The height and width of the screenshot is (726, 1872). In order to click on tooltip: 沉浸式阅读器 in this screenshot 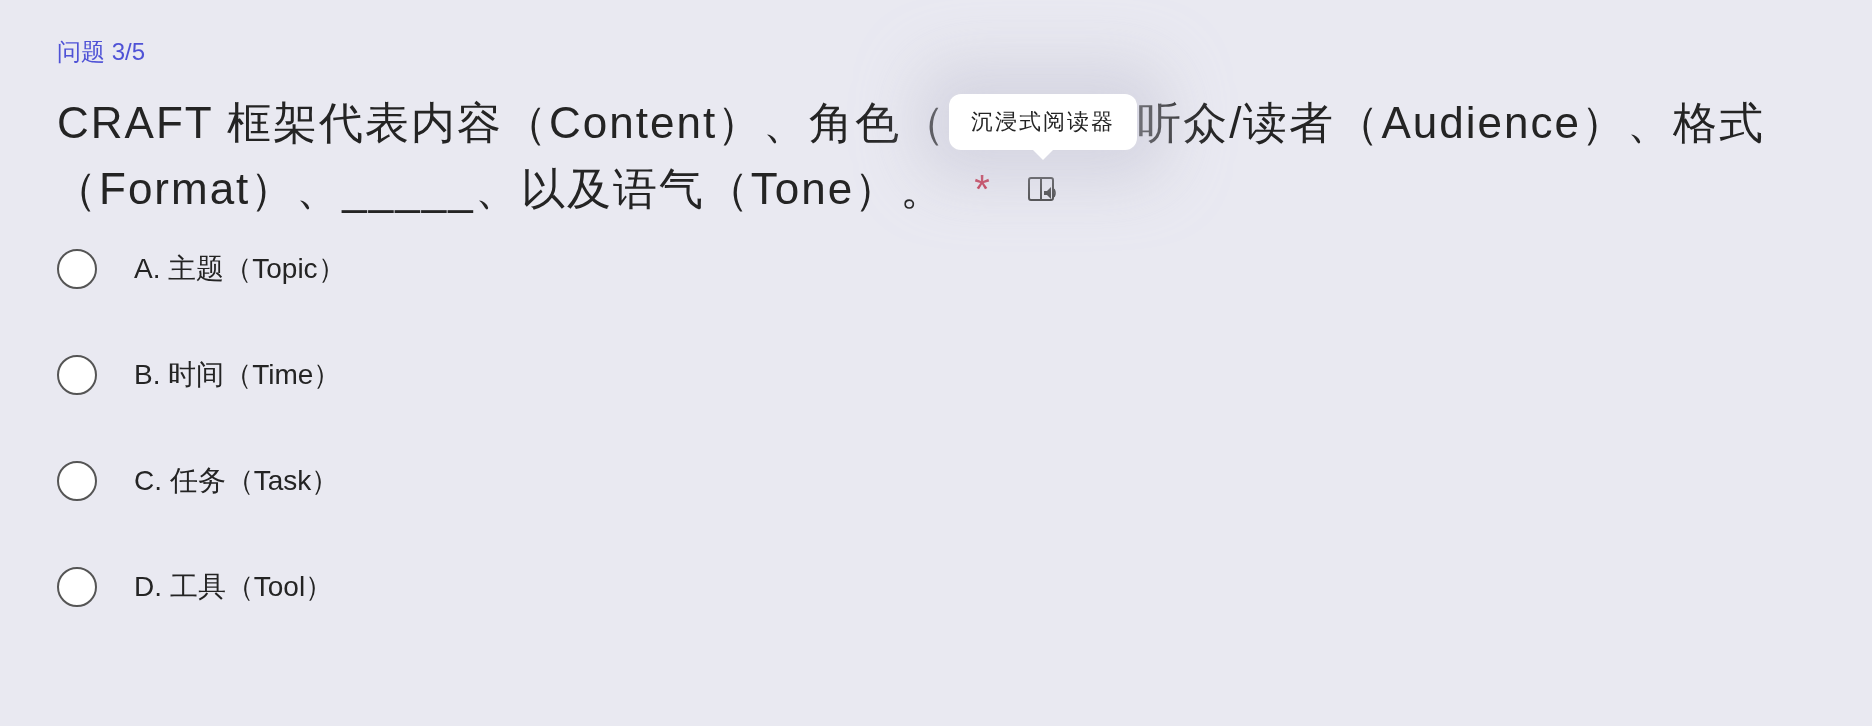, I will do `click(1042, 122)`.